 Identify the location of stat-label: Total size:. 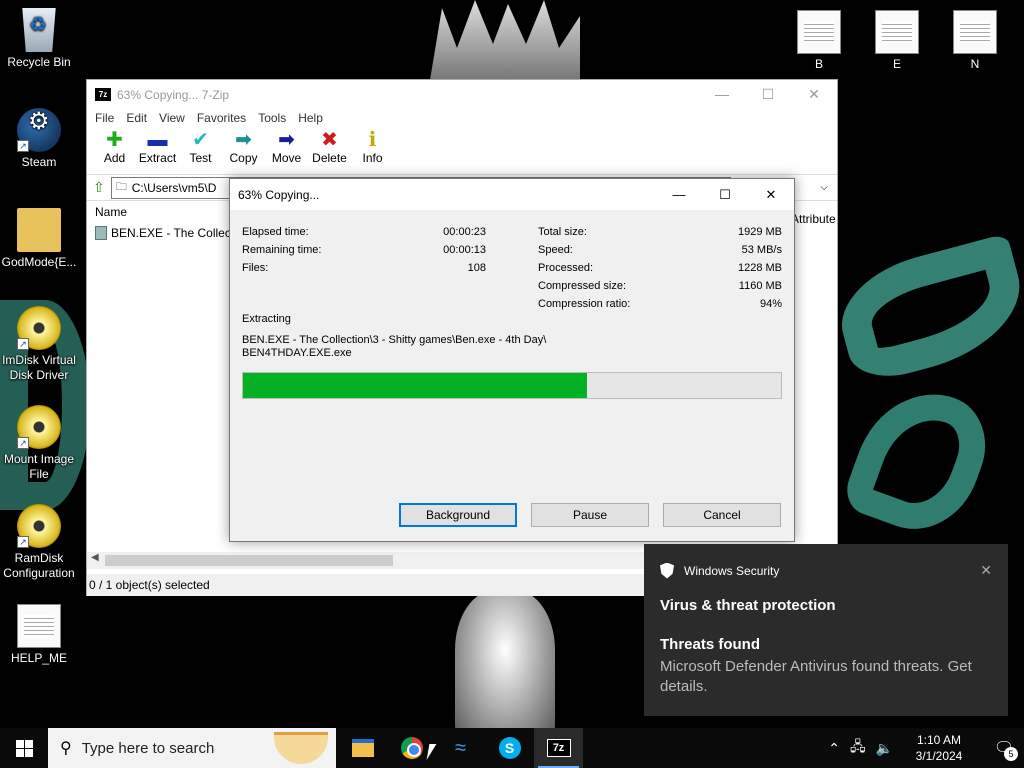
(562, 232).